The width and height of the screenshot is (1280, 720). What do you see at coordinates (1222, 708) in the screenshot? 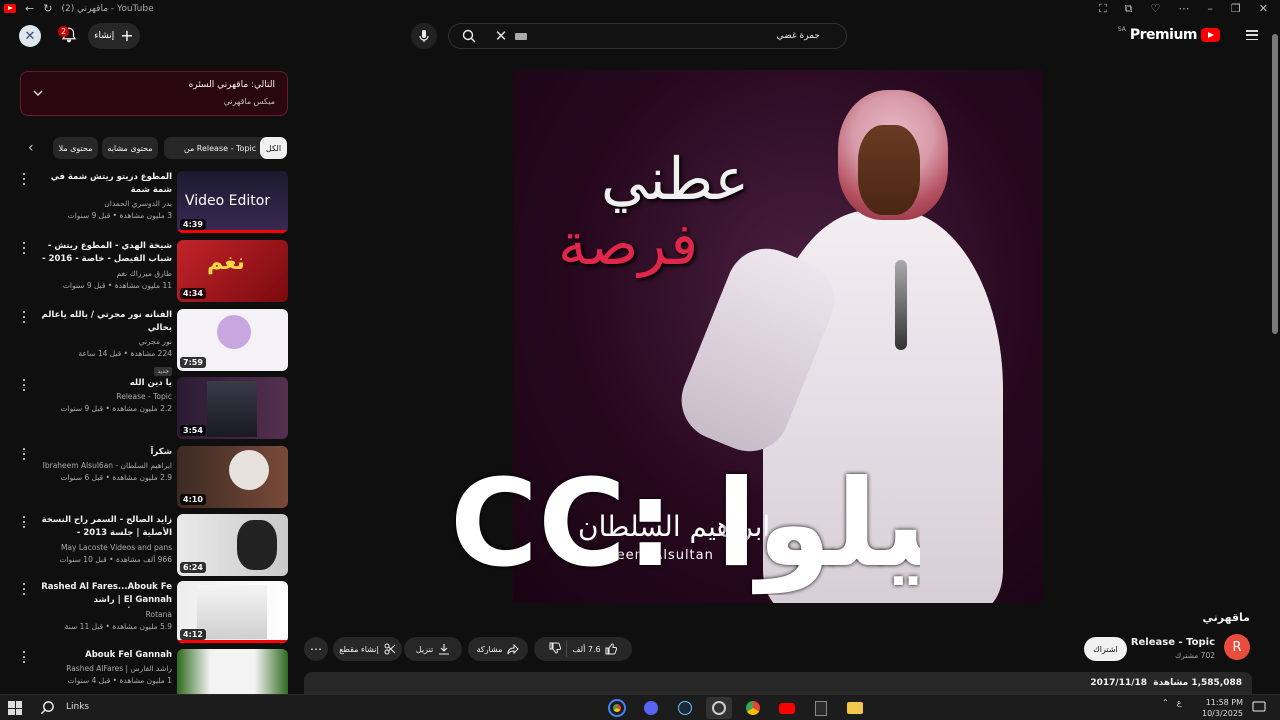
I see `system-clock: 11:58 PM 10/3/2025` at bounding box center [1222, 708].